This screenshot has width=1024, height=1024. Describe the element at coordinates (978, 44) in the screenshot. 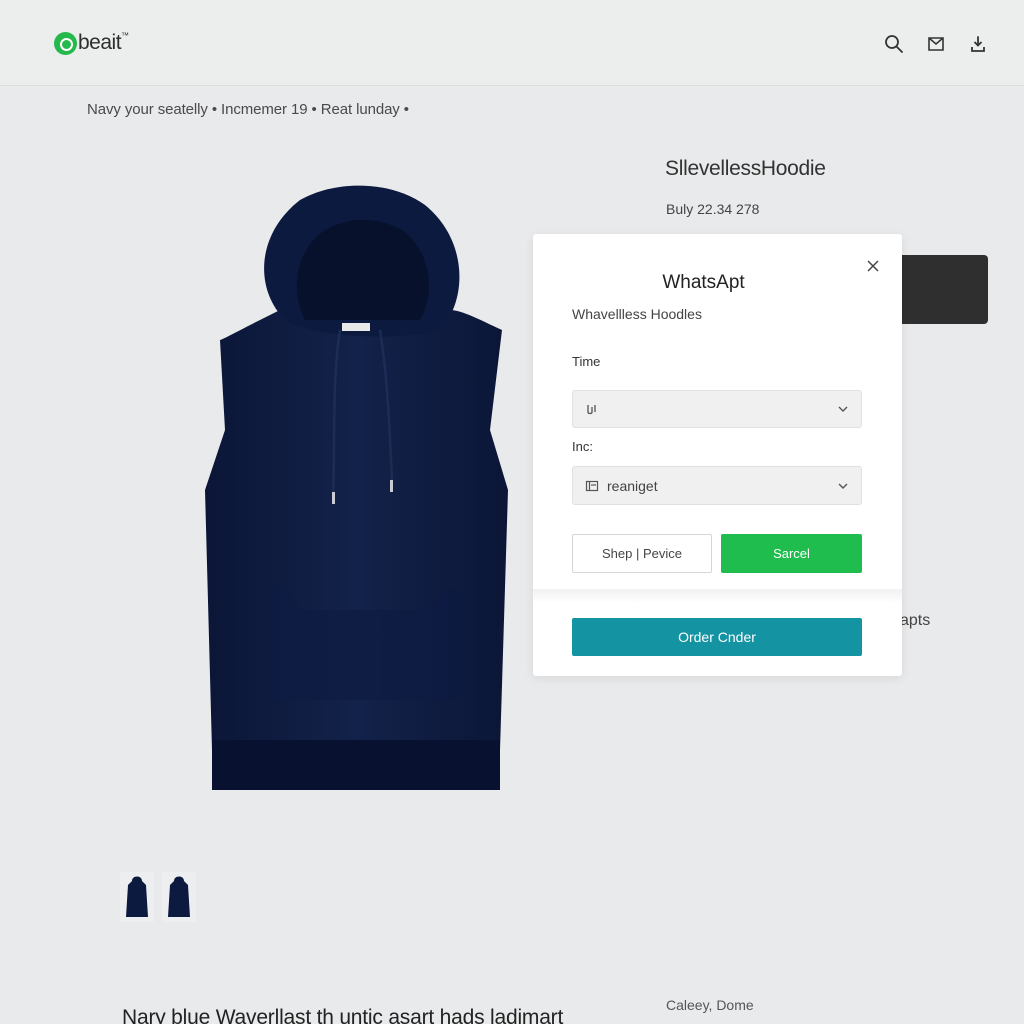

I see `account-icon` at that location.